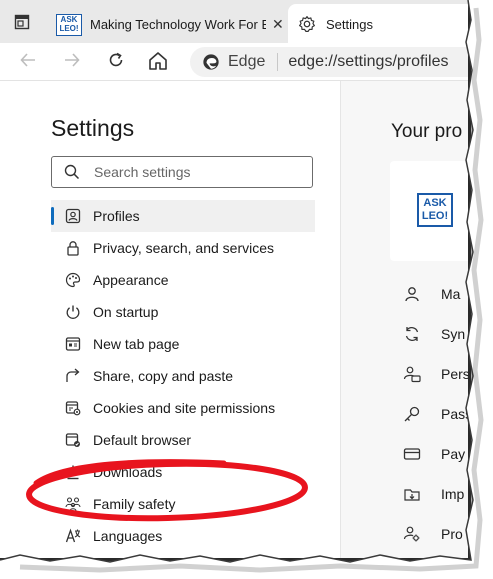 Image resolution: width=493 pixels, height=579 pixels. Describe the element at coordinates (22, 22) in the screenshot. I see `window-menu-icon` at that location.